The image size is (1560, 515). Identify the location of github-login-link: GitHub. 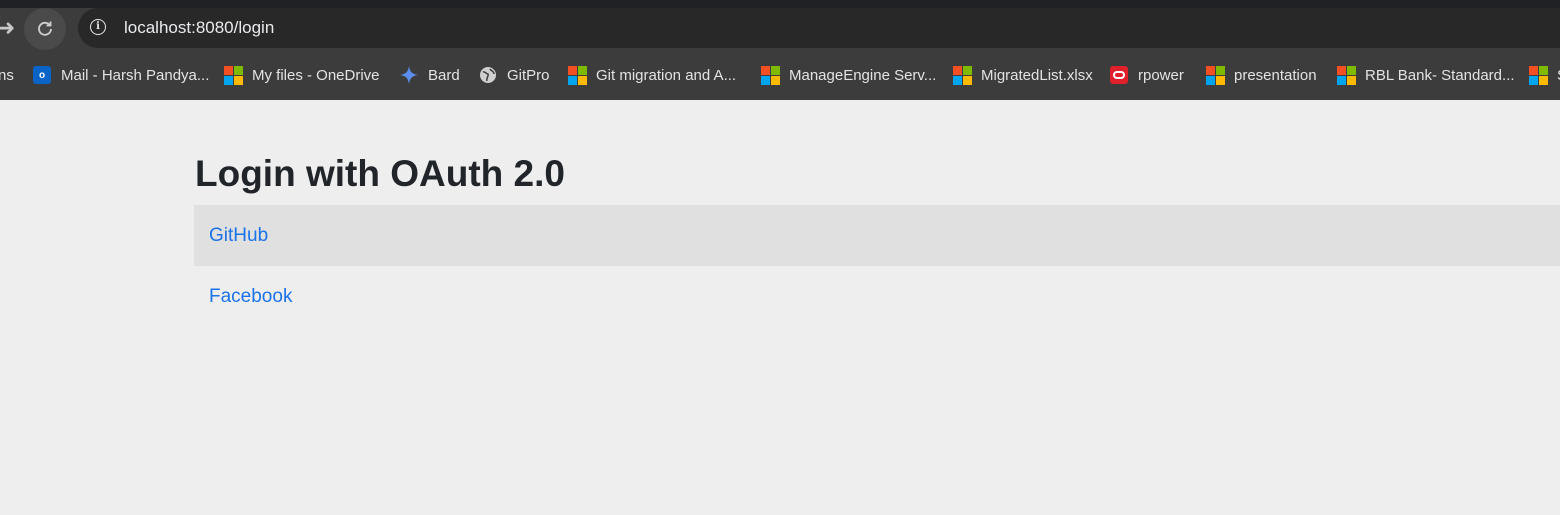
(238, 236).